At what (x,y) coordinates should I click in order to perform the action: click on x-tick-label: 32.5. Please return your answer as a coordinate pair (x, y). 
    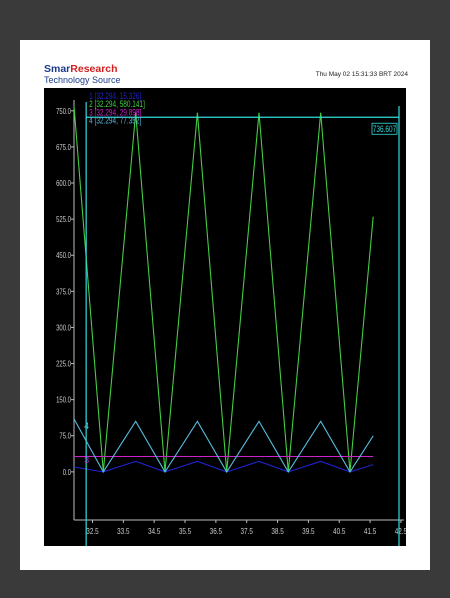
    Looking at the image, I should click on (92, 531).